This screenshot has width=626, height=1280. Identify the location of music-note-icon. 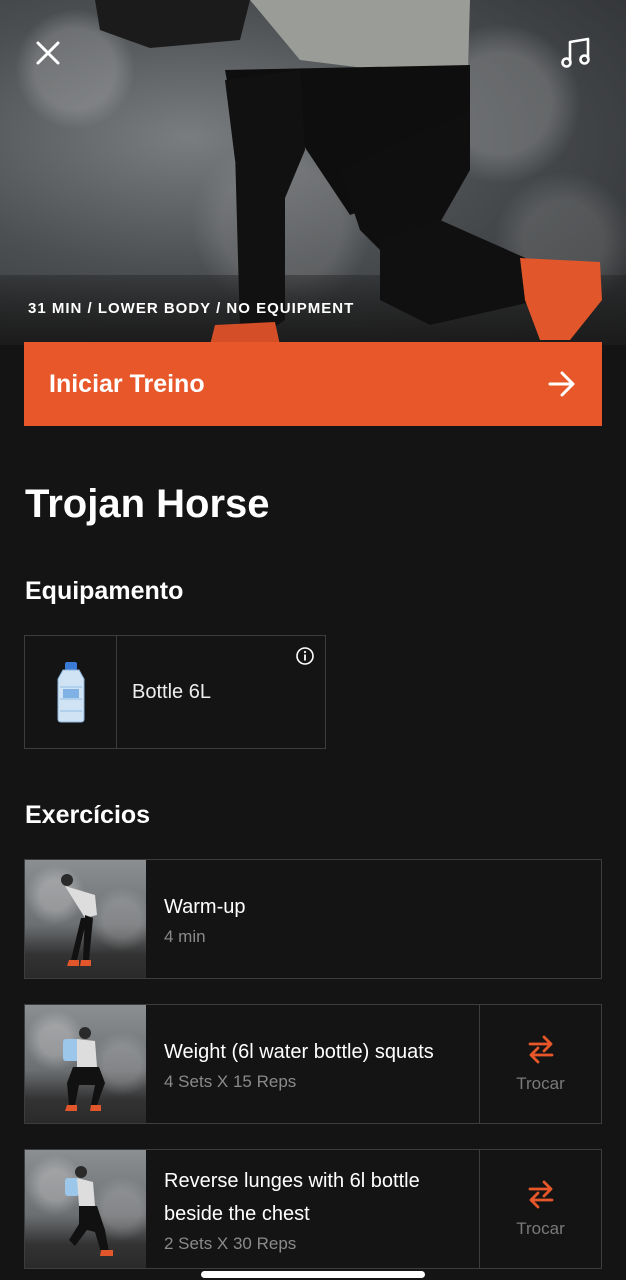
(575, 52).